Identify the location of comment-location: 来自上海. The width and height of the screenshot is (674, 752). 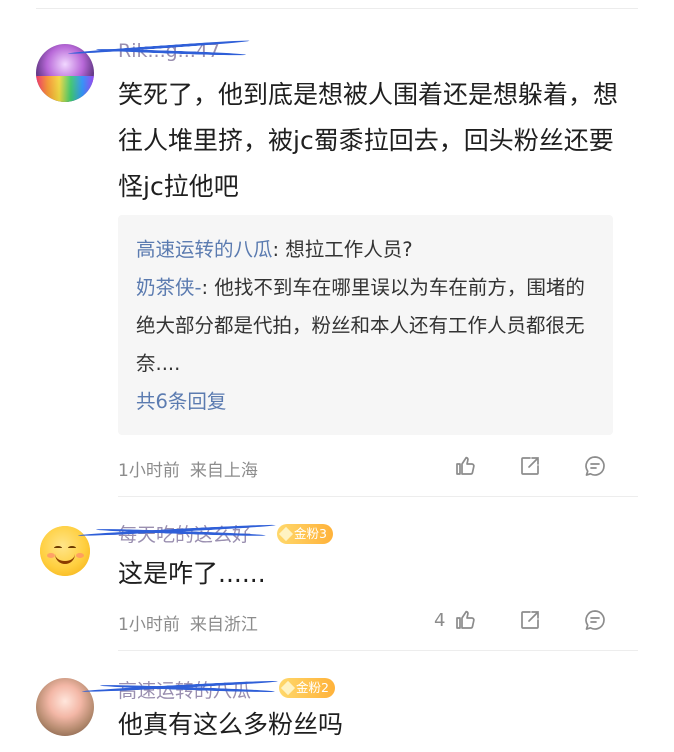
(223, 471).